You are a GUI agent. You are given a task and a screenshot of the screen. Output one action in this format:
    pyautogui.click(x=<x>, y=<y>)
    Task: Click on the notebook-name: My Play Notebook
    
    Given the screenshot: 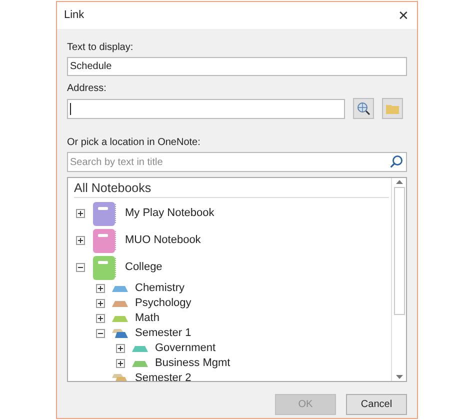 What is the action you would take?
    pyautogui.click(x=169, y=213)
    